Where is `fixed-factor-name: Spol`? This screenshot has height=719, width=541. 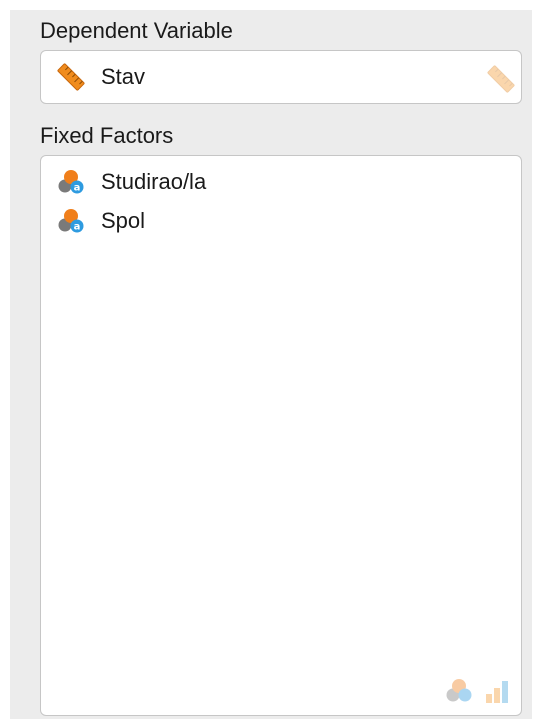 fixed-factor-name: Spol is located at coordinates (123, 220).